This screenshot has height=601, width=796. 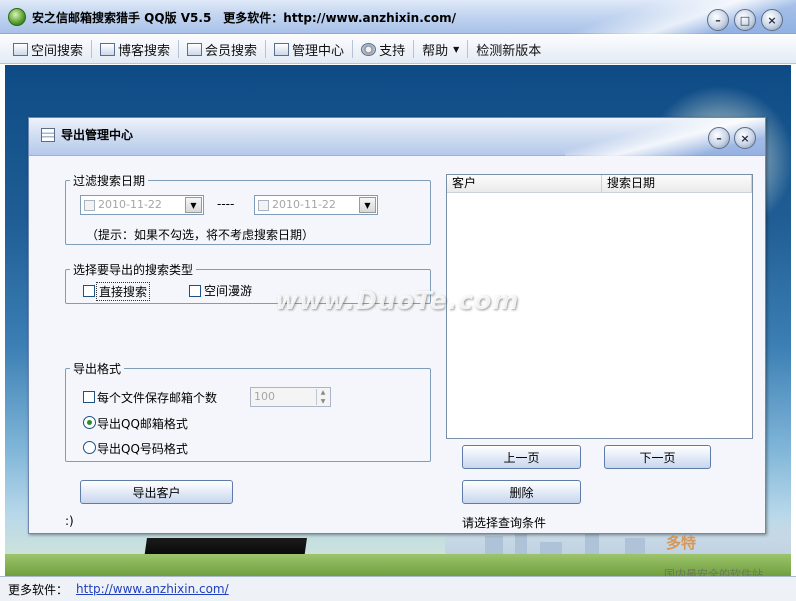 What do you see at coordinates (719, 138) in the screenshot?
I see `dialog-minimize-button: –` at bounding box center [719, 138].